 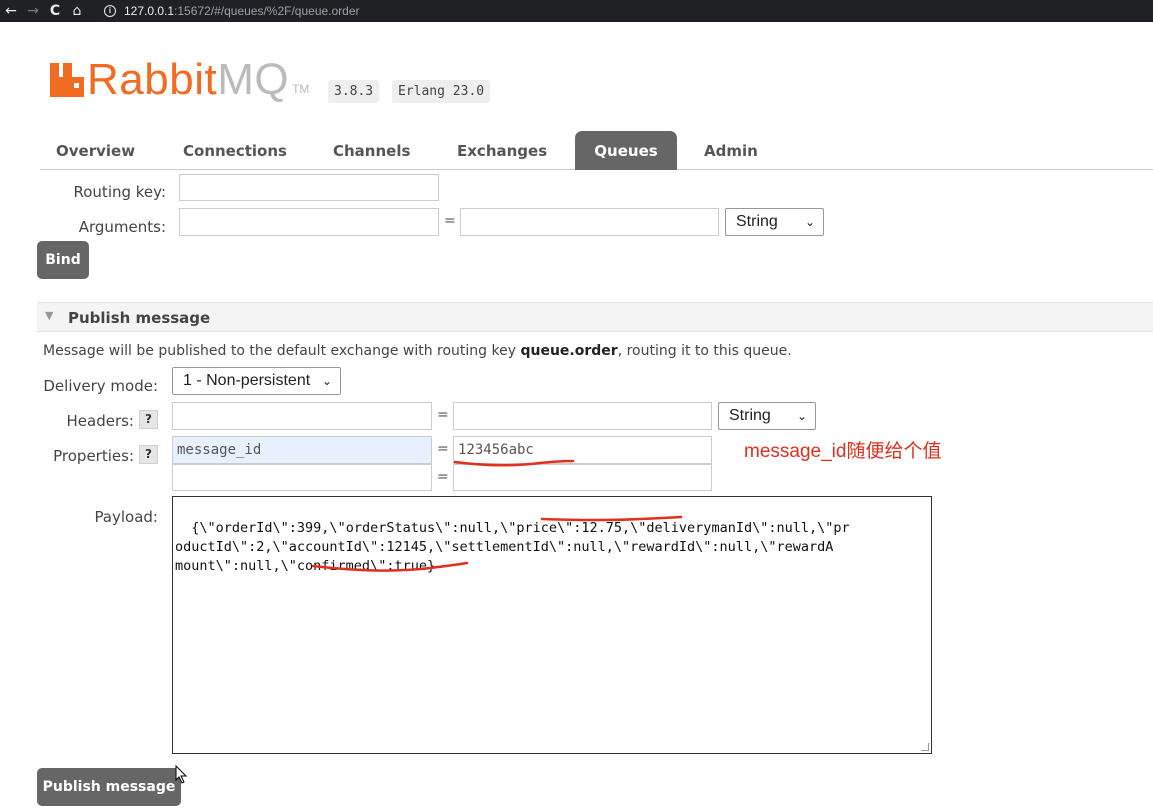 I want to click on rabbitmq-logo: RabbitMQ TM, so click(x=179, y=80).